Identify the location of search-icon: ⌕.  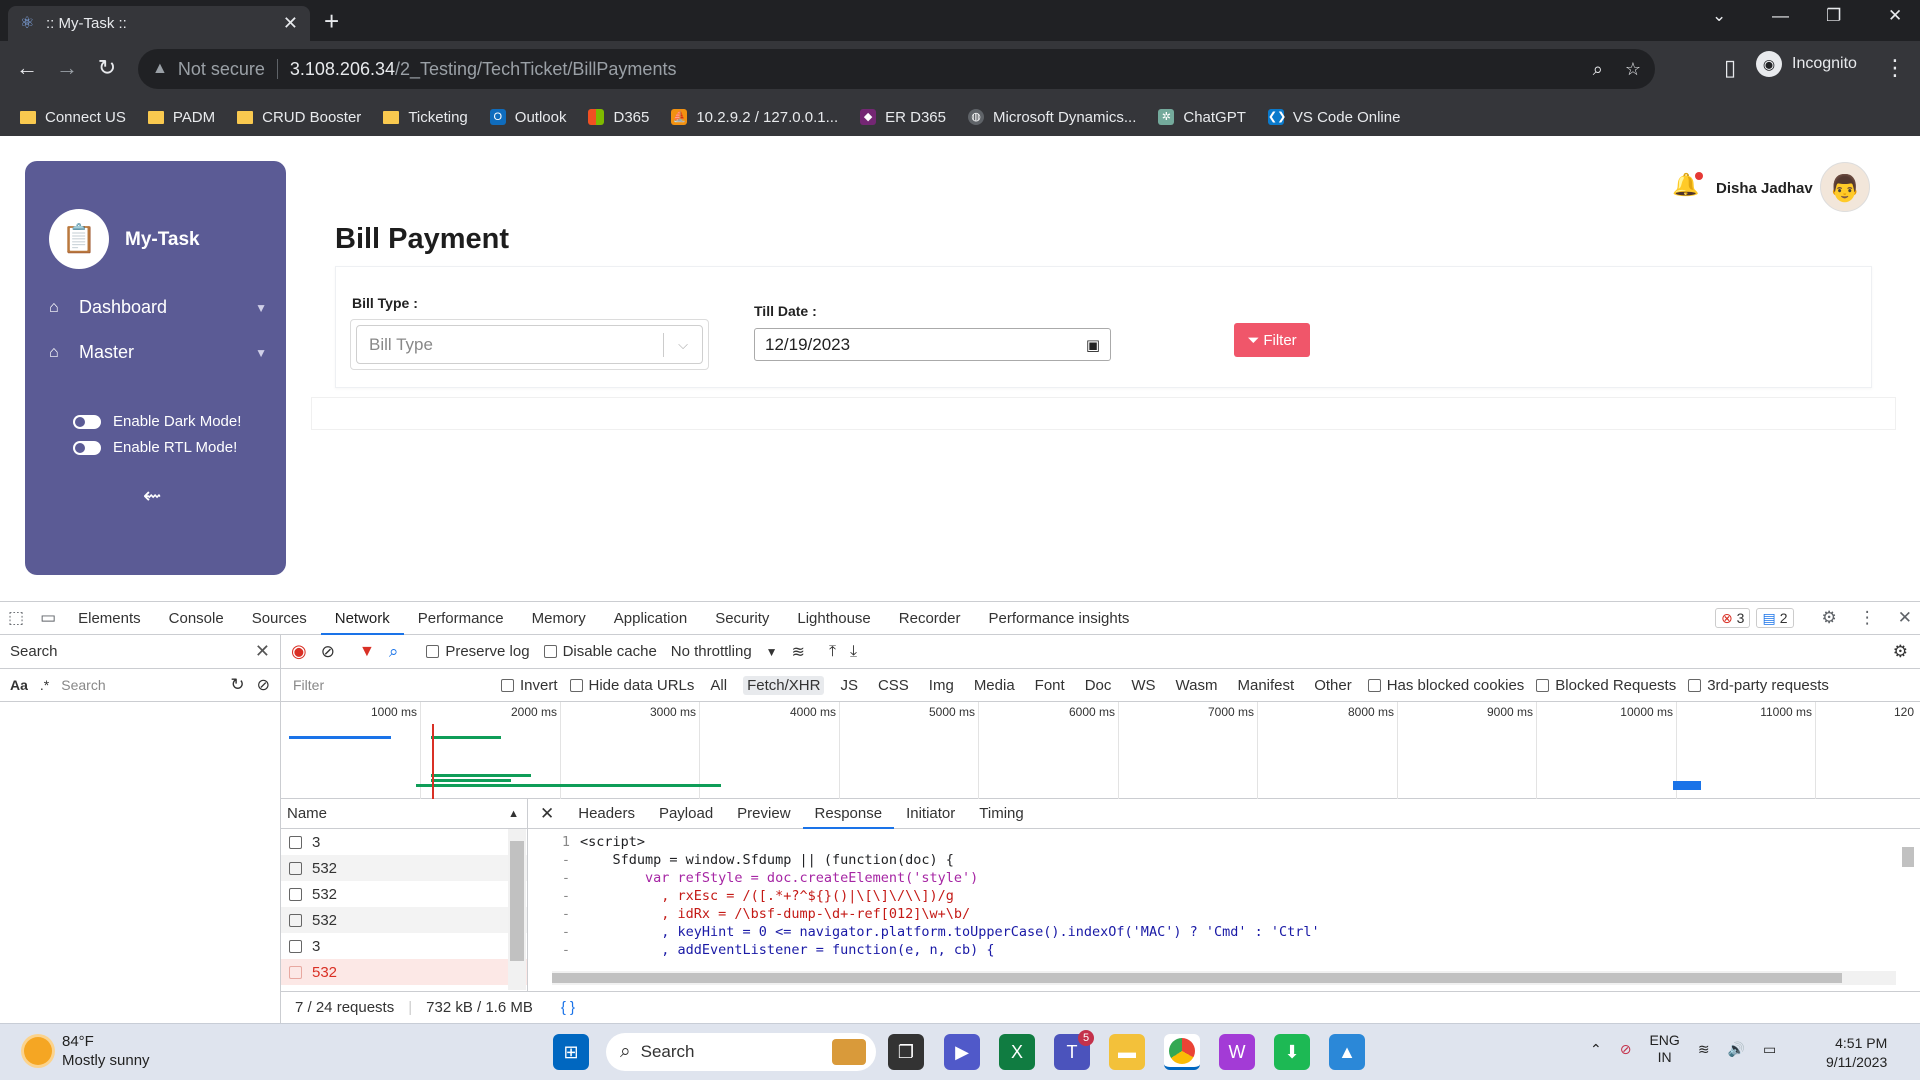
(394, 652).